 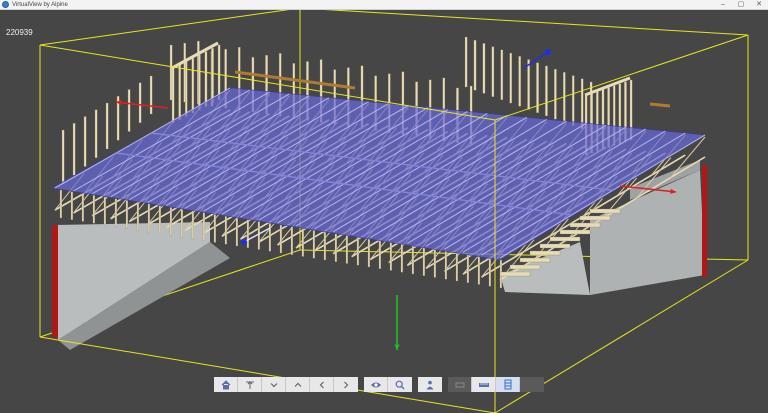 I want to click on extra-tool-button, so click(x=532, y=384).